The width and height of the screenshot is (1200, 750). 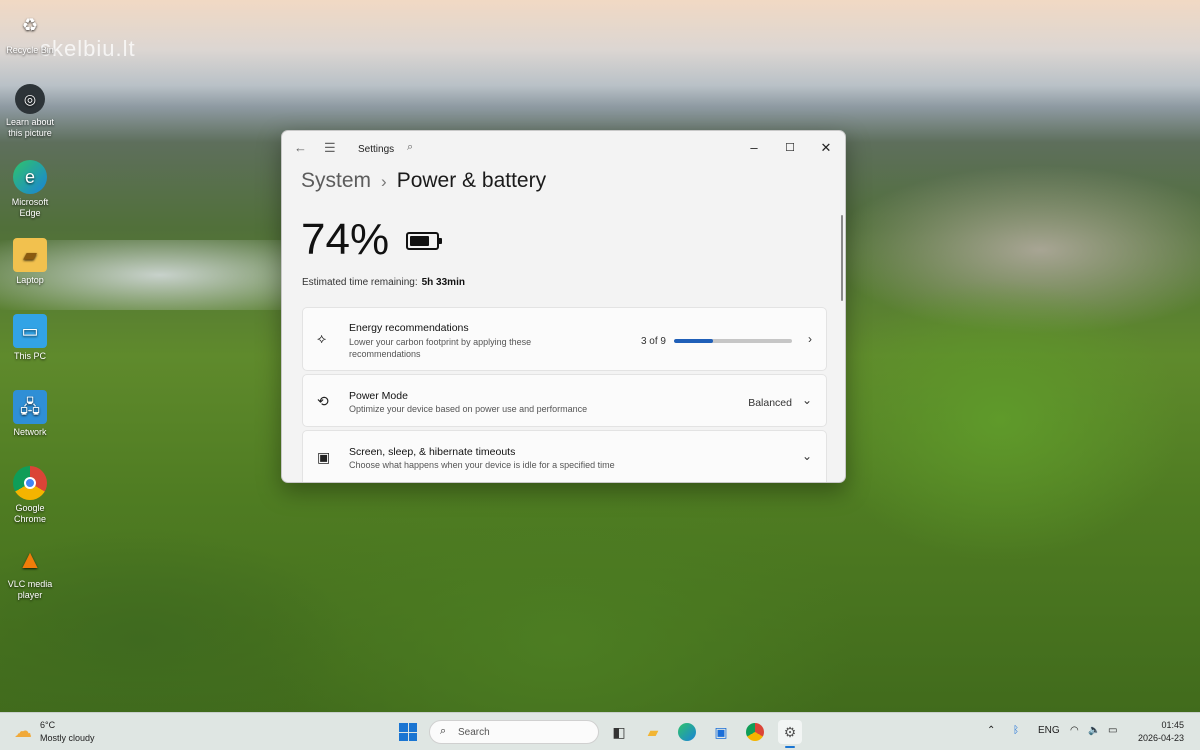 I want to click on time-remaining-value: 5h 33min, so click(x=443, y=282).